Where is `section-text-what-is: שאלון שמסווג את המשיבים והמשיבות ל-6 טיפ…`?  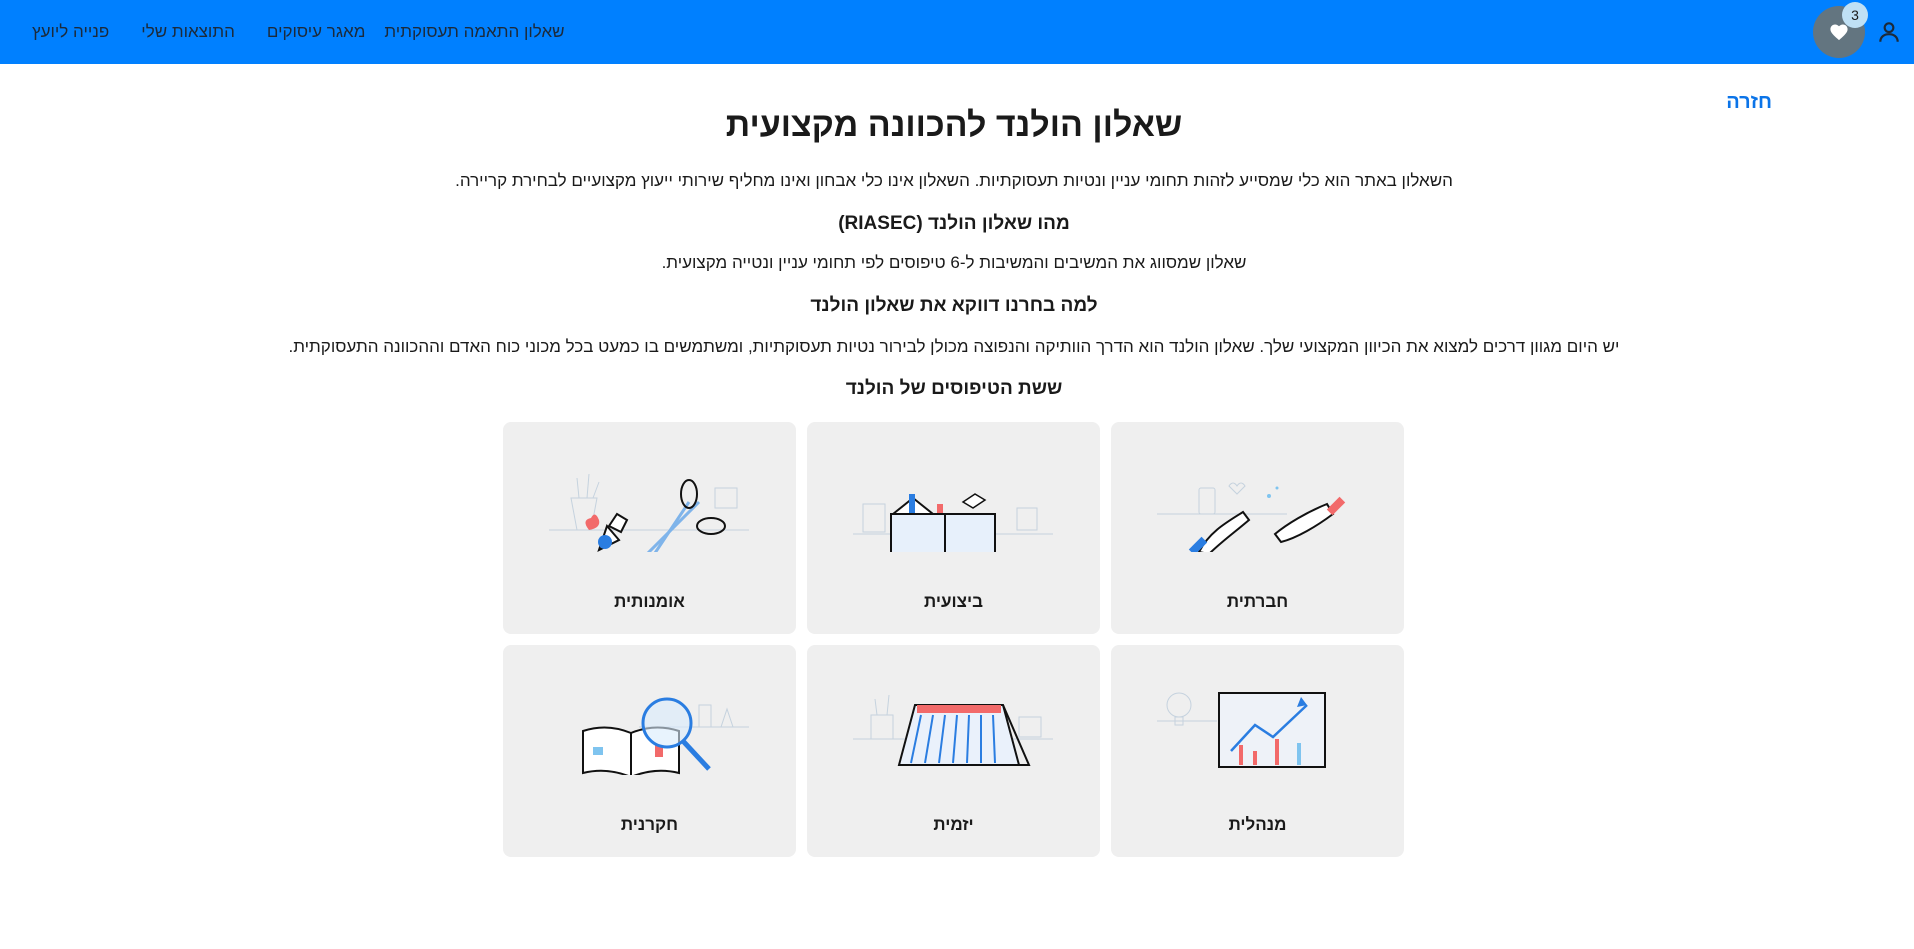
section-text-what-is: שאלון שמסווג את המשיבים והמשיבות ל-6 טיפ… is located at coordinates (954, 262).